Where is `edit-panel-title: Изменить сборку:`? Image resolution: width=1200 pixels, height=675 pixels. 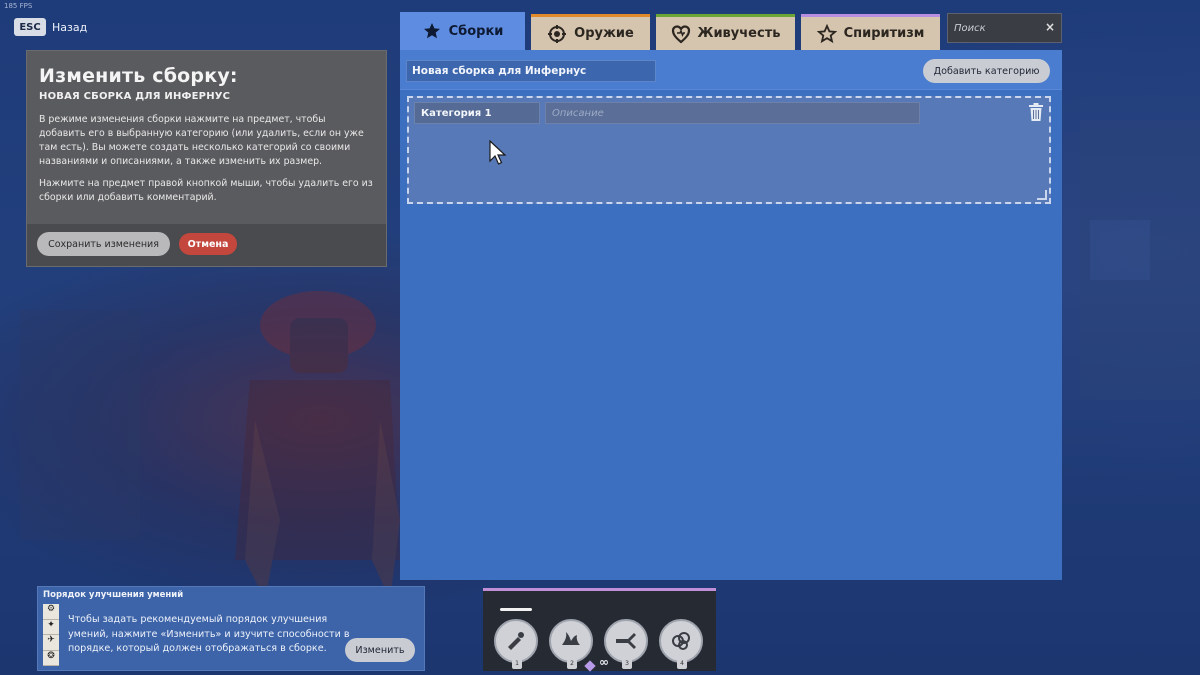 edit-panel-title: Изменить сборку: is located at coordinates (138, 76).